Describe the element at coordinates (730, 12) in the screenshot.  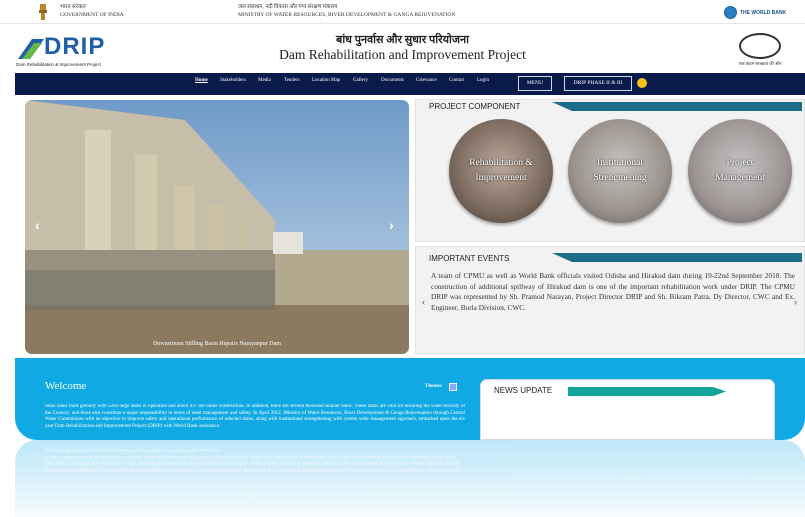
I see `globe-icon` at that location.